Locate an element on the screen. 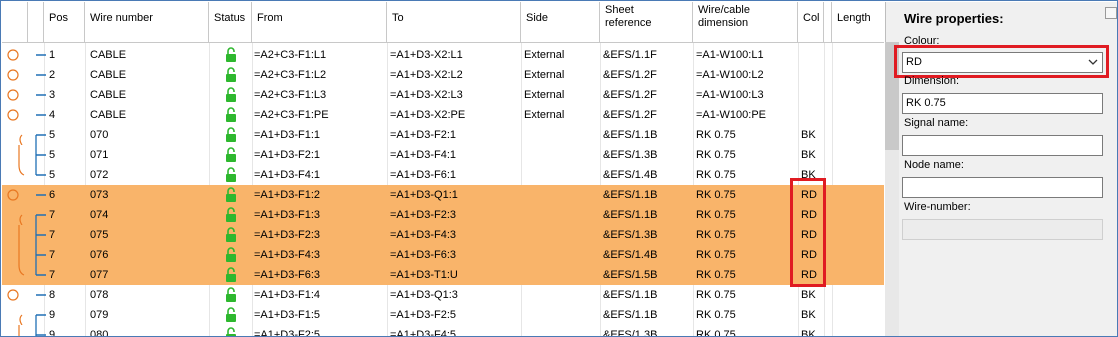 The image size is (1118, 337). signal-name-field is located at coordinates (1002, 145).